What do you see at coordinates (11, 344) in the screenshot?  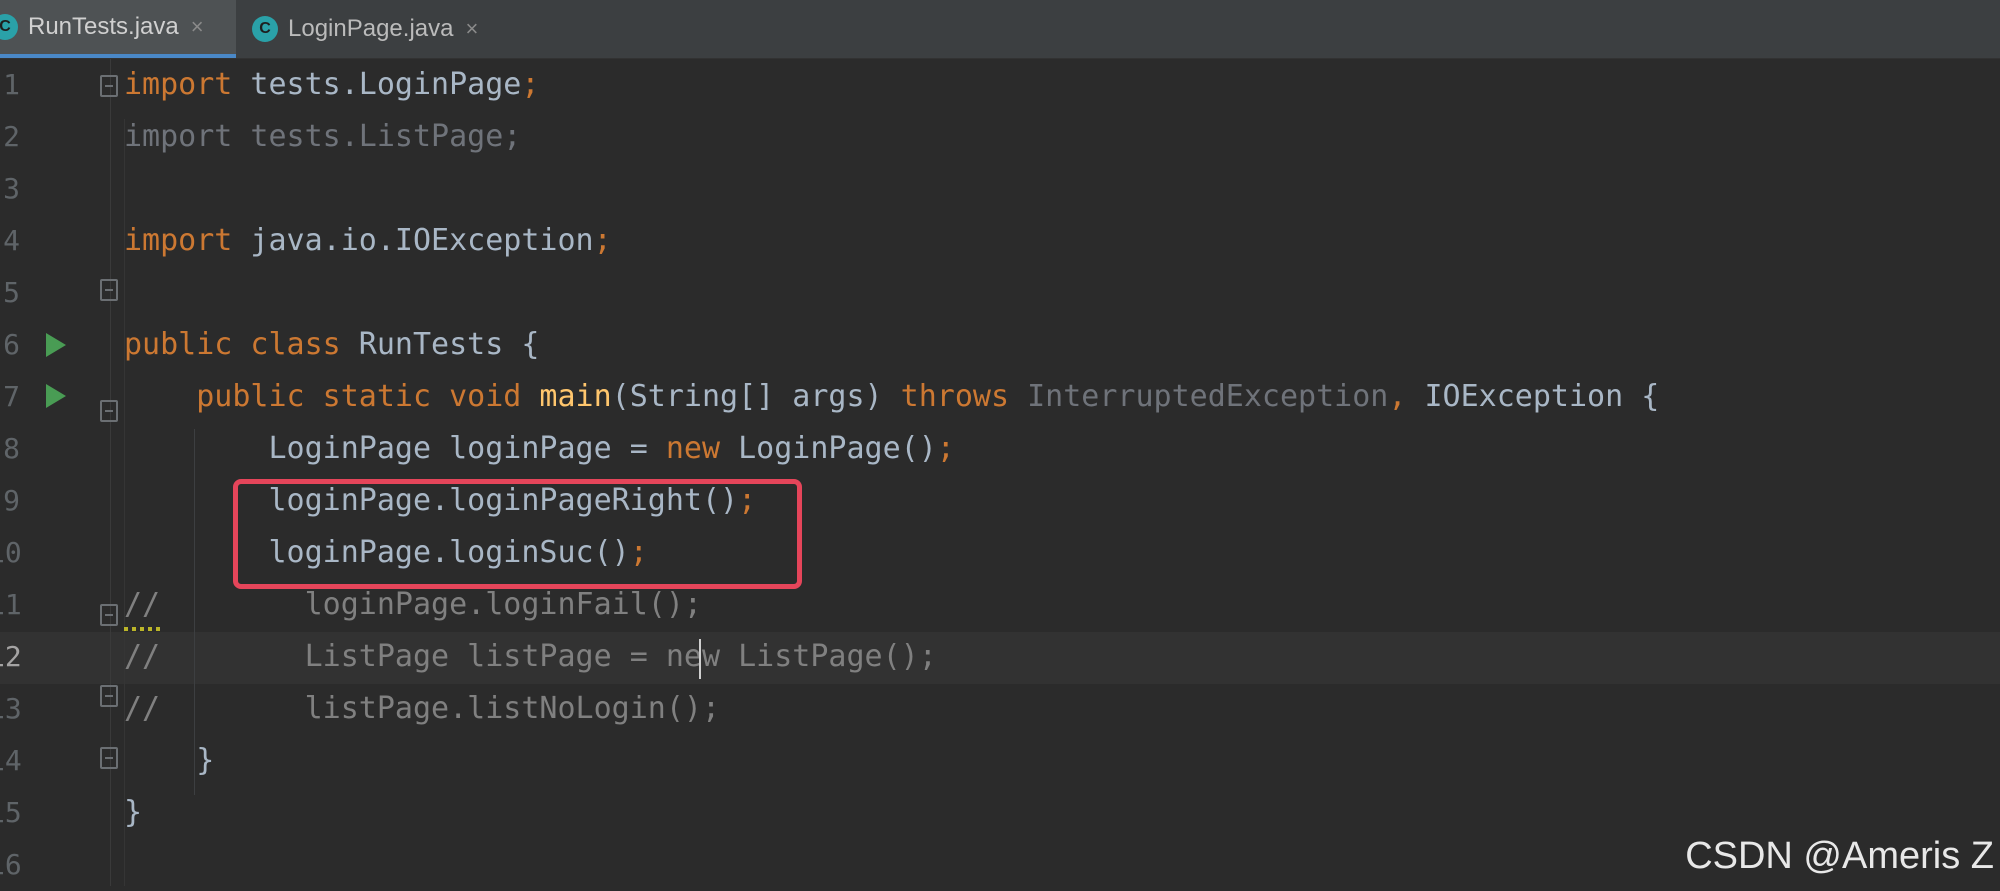 I see `line-number: 6` at bounding box center [11, 344].